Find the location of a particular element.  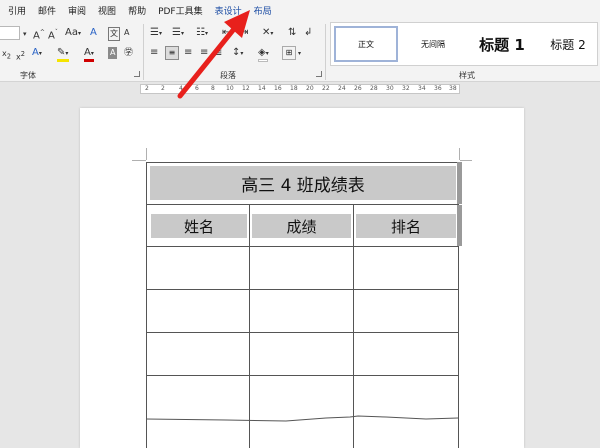

sort-icon: ⇅ is located at coordinates (292, 33).